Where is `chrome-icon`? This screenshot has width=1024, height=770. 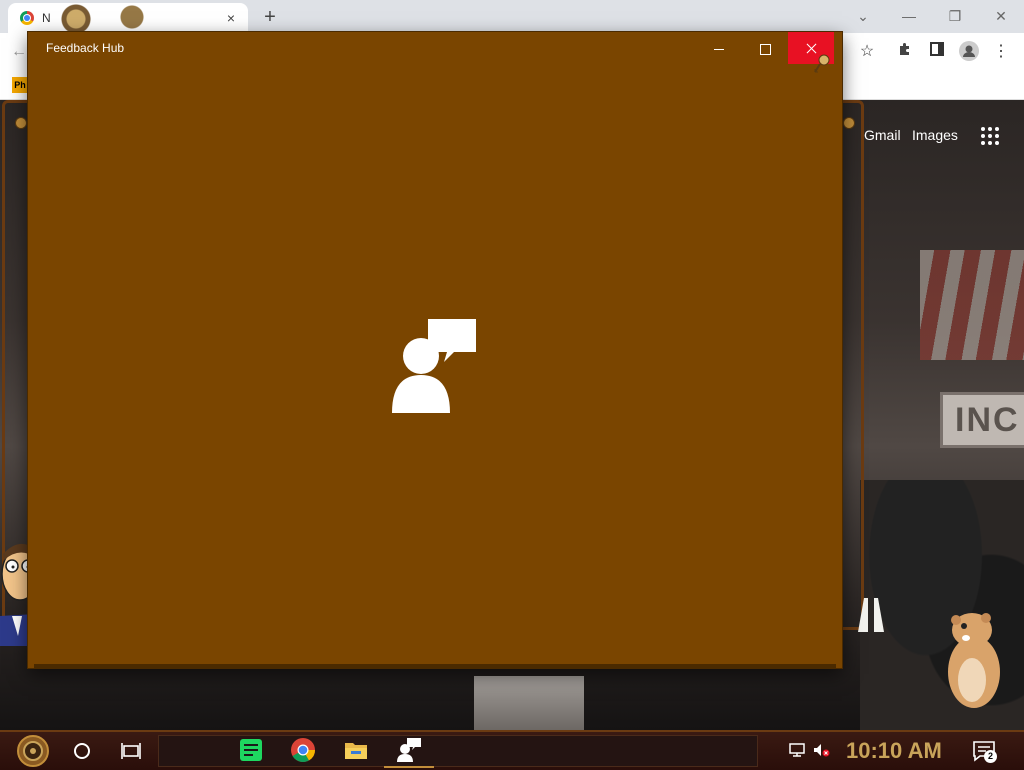 chrome-icon is located at coordinates (303, 750).